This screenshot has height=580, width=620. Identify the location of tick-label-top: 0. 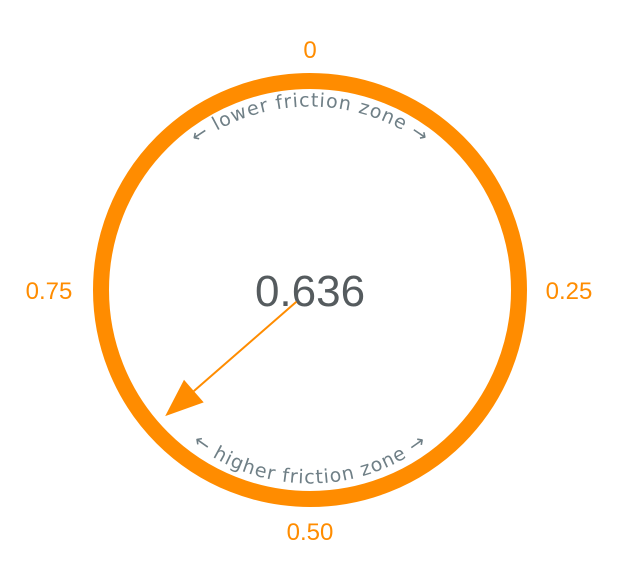
(309, 50).